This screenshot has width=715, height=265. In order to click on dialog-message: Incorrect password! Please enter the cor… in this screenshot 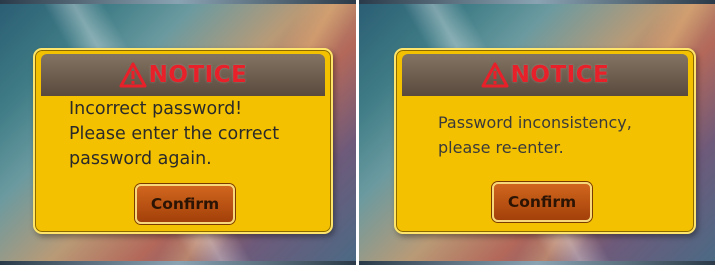, I will do `click(195, 134)`.